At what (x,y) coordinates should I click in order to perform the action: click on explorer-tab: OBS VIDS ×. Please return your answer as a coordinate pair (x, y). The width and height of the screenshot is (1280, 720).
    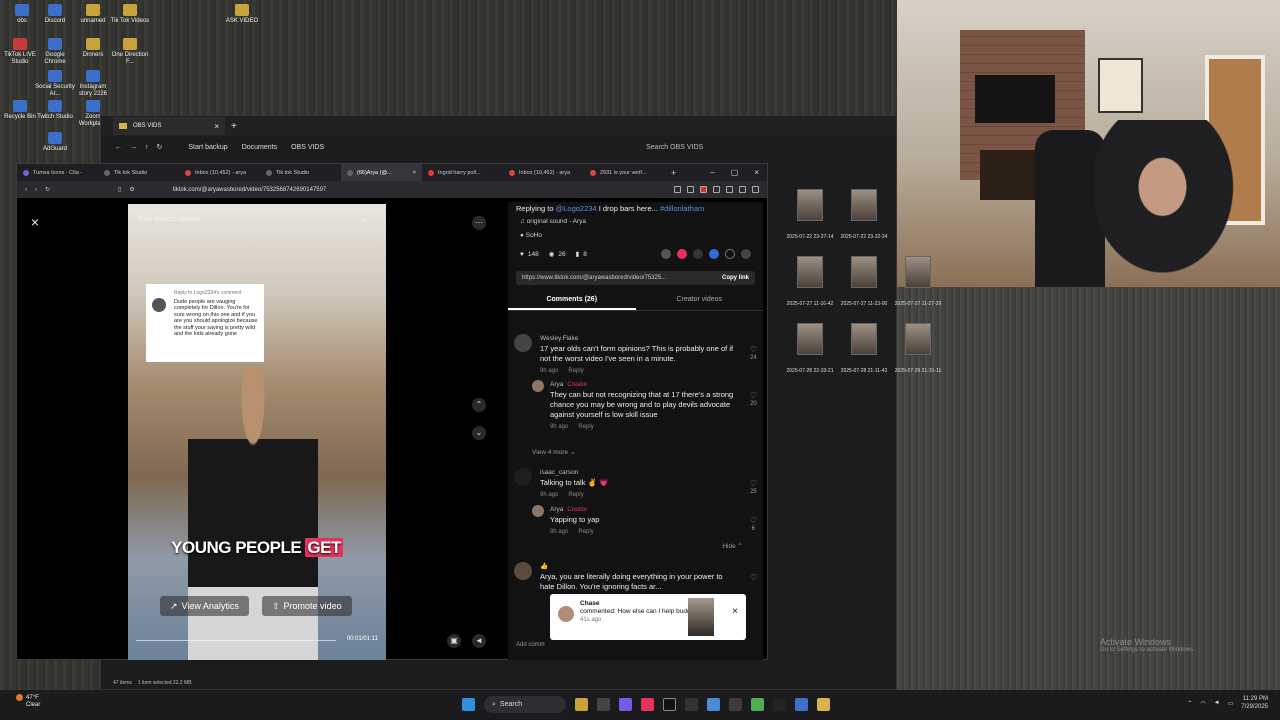
    Looking at the image, I should click on (169, 126).